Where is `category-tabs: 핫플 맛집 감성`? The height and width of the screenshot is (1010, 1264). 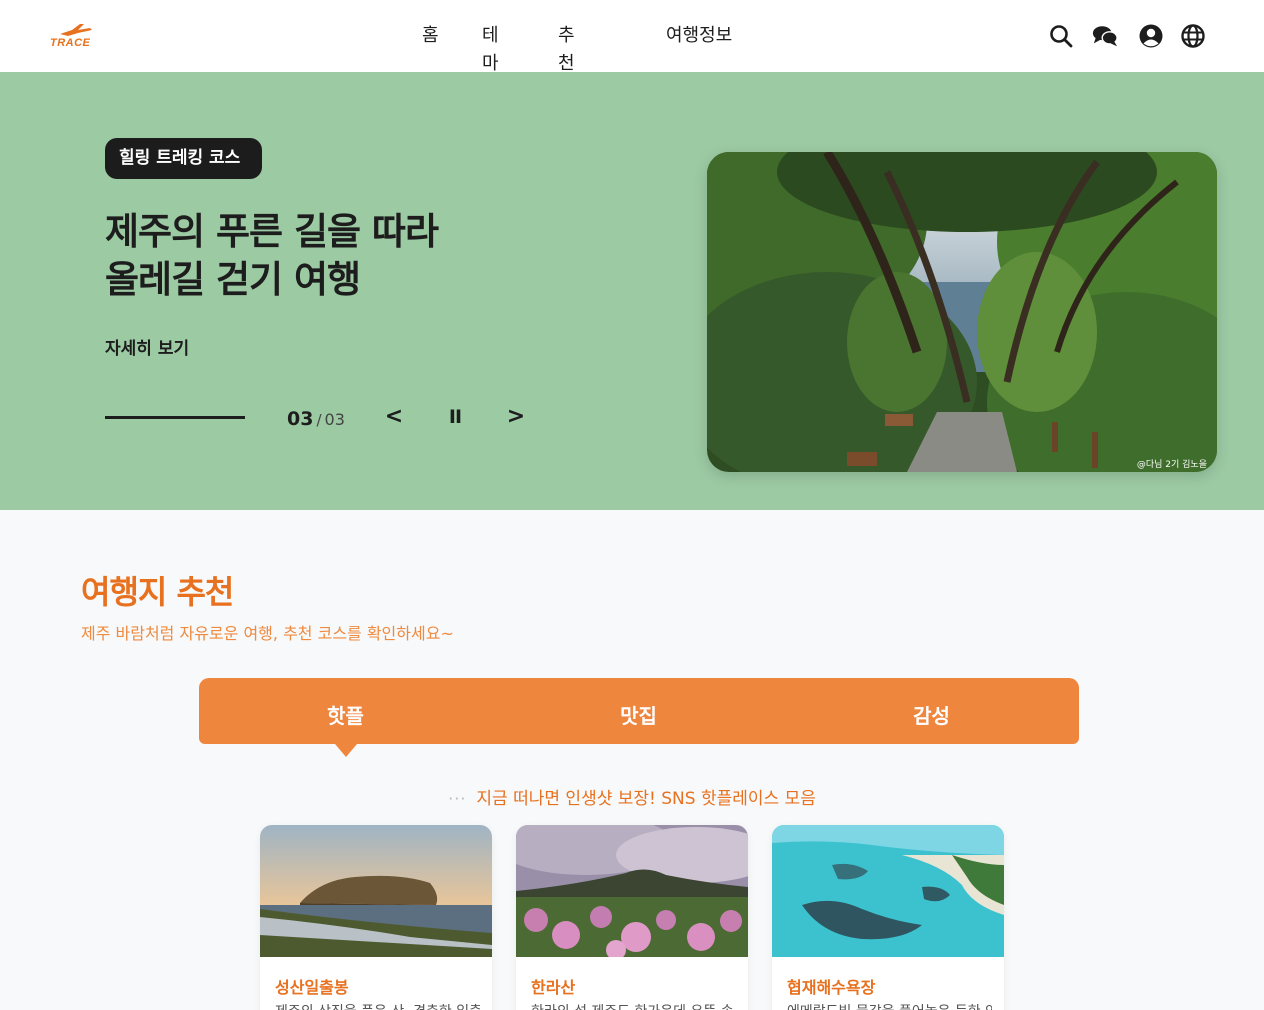
category-tabs: 핫플 맛집 감성 is located at coordinates (639, 711).